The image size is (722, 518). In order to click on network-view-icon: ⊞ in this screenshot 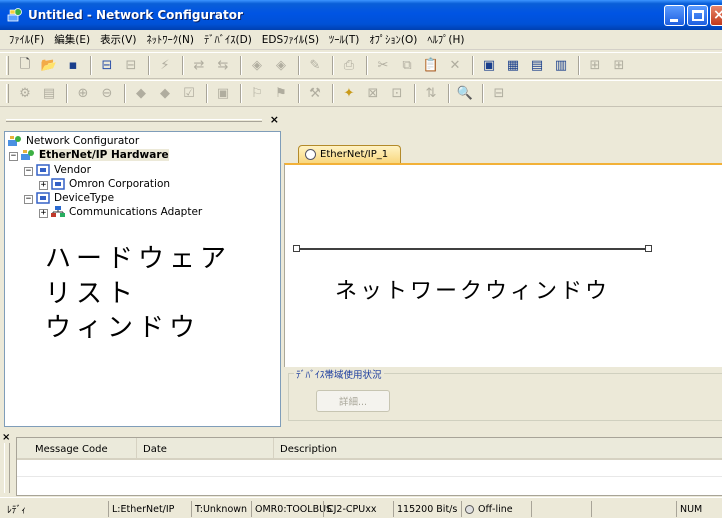, I will do `click(595, 66)`.